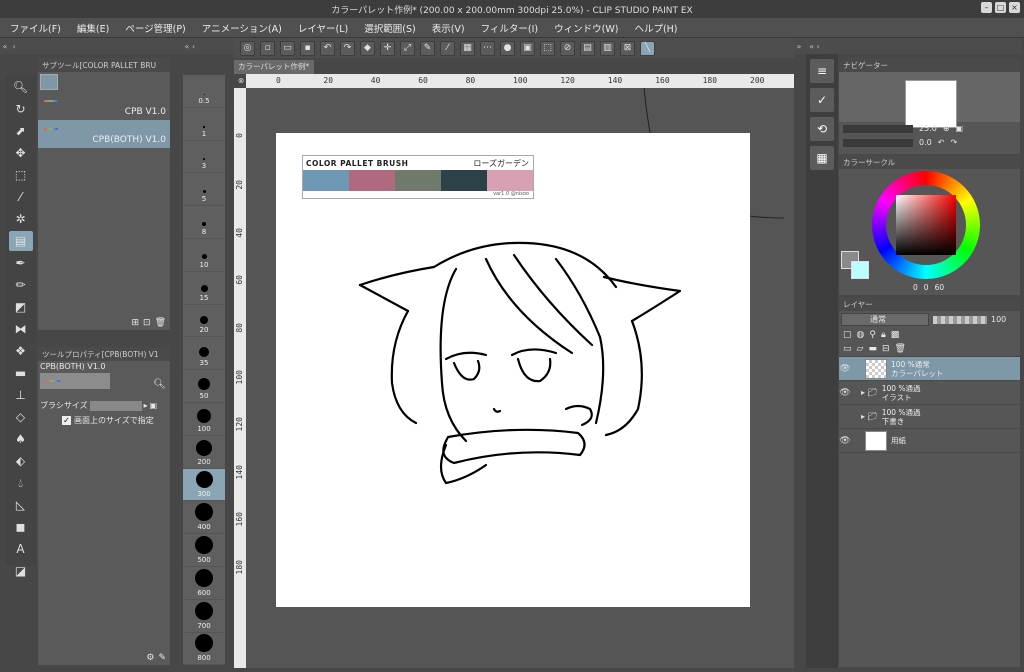 The width and height of the screenshot is (1024, 672). Describe the element at coordinates (154, 405) in the screenshot. I see `brush-size-expand-icon: ▣` at that location.